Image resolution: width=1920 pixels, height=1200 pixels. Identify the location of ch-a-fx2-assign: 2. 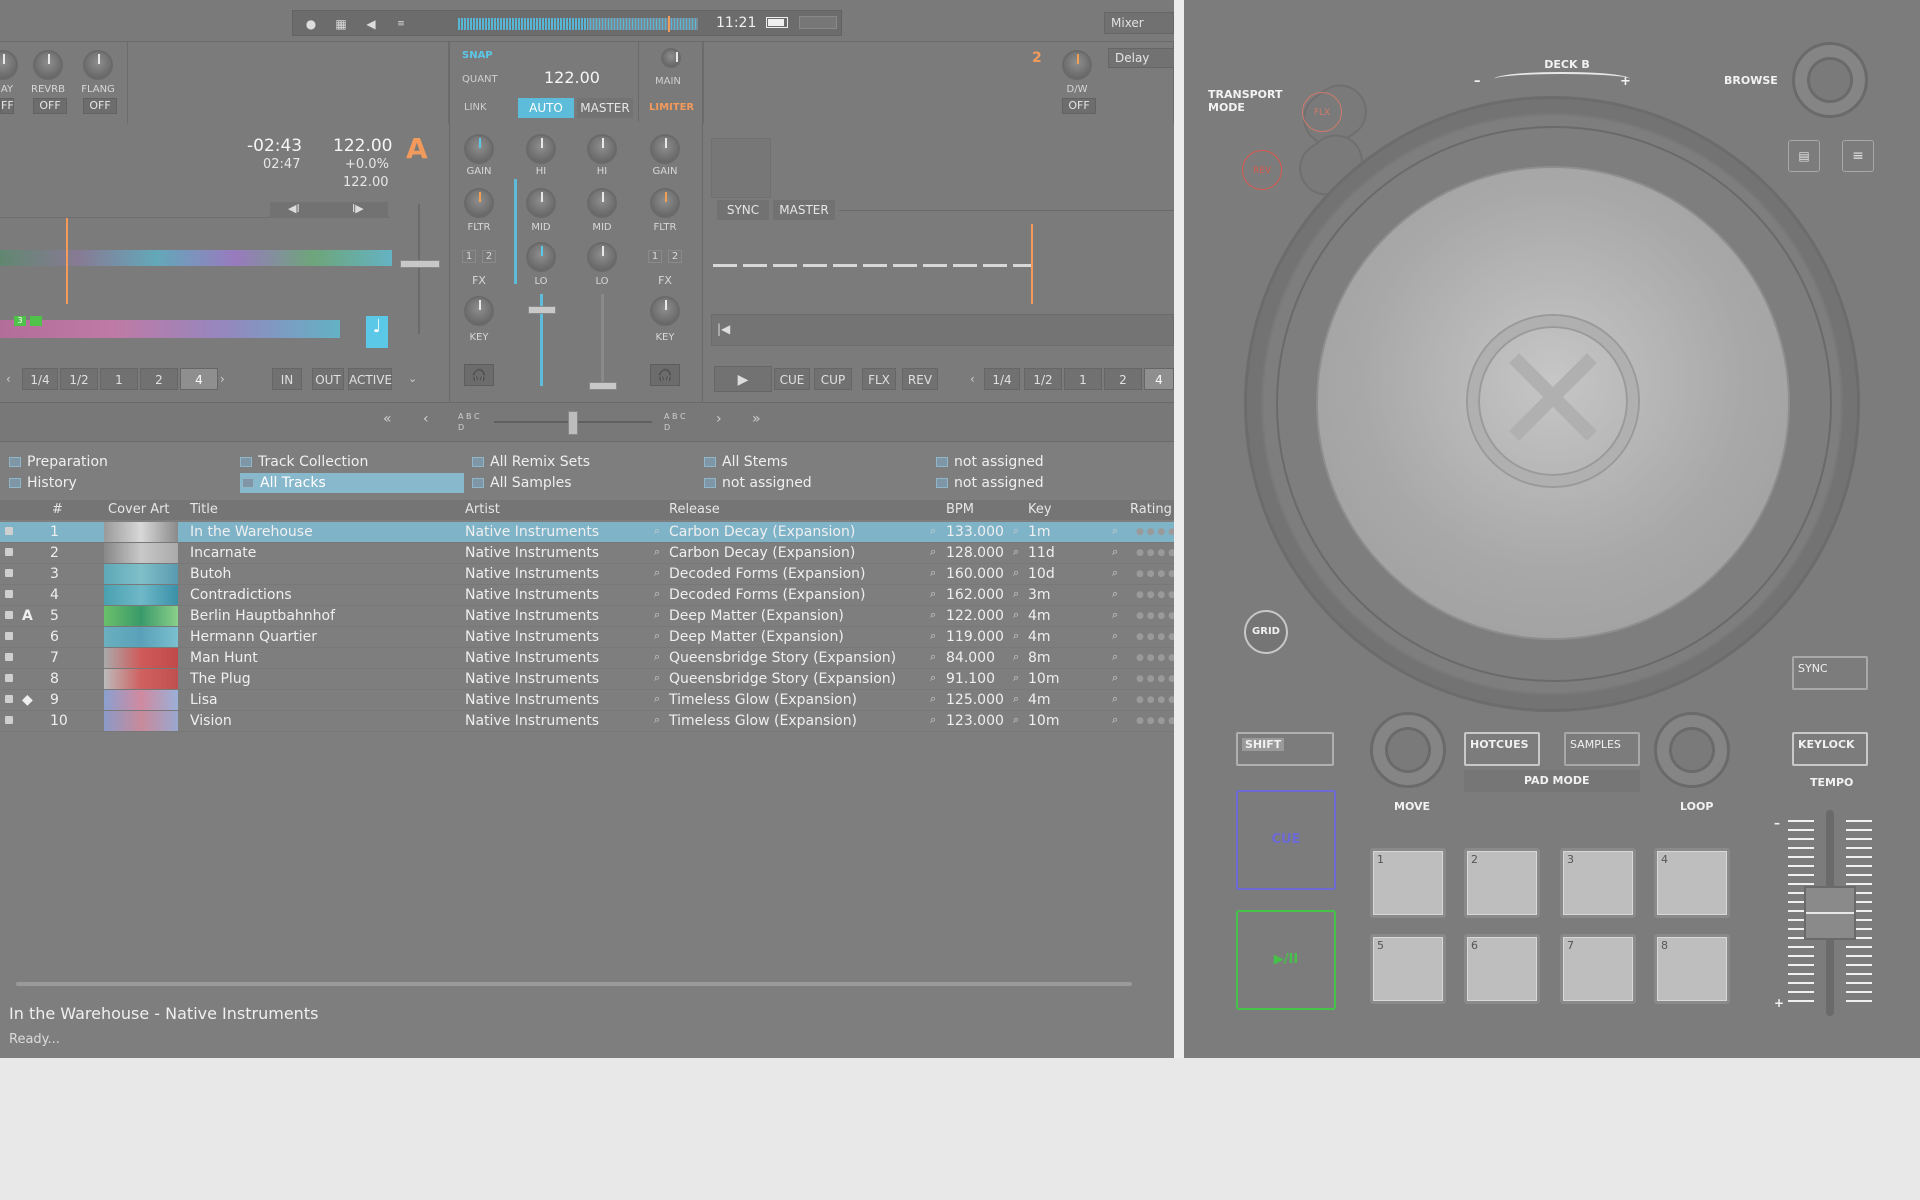
(489, 256).